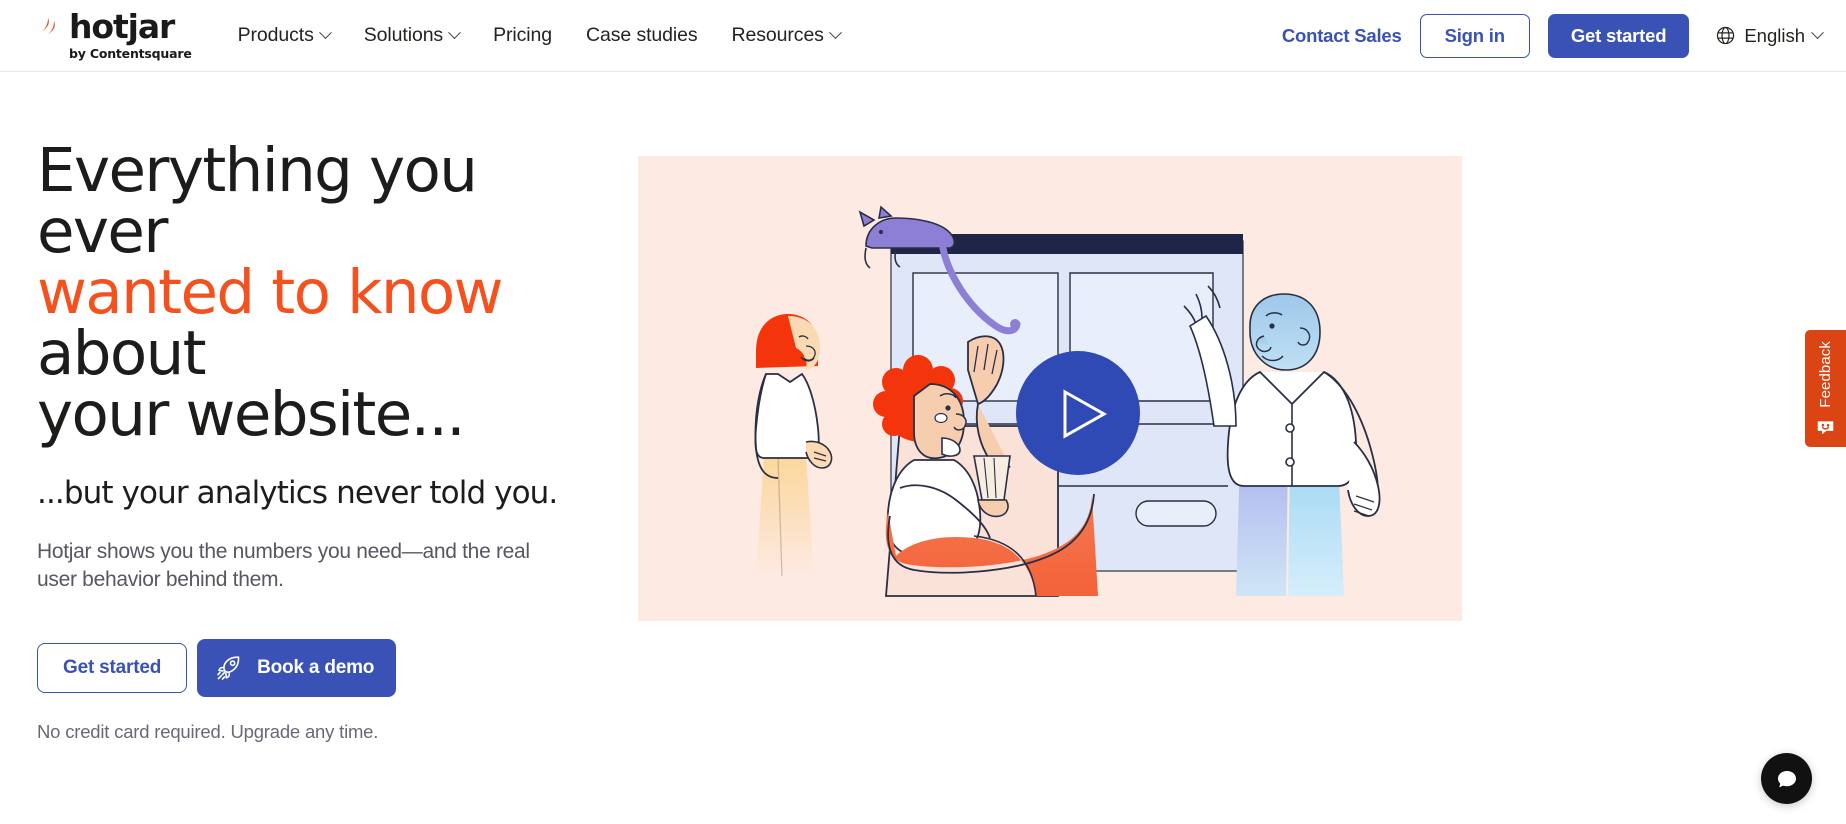  Describe the element at coordinates (1078, 413) in the screenshot. I see `play-button` at that location.